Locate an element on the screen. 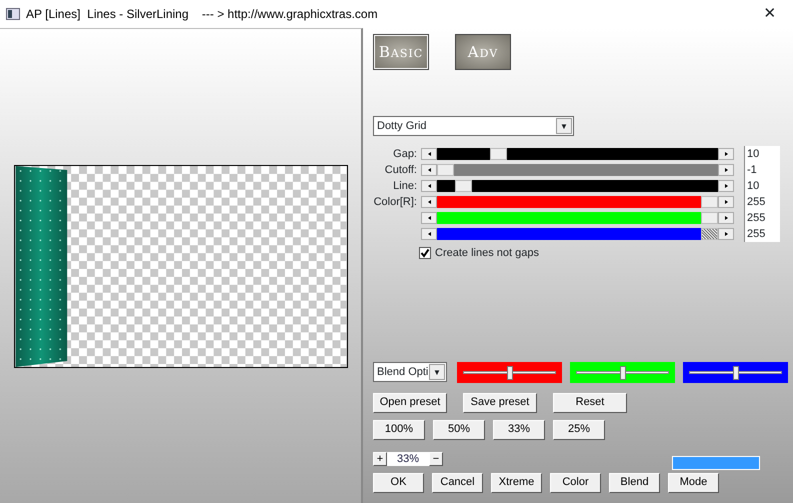  dialog-button: Blend is located at coordinates (634, 482).